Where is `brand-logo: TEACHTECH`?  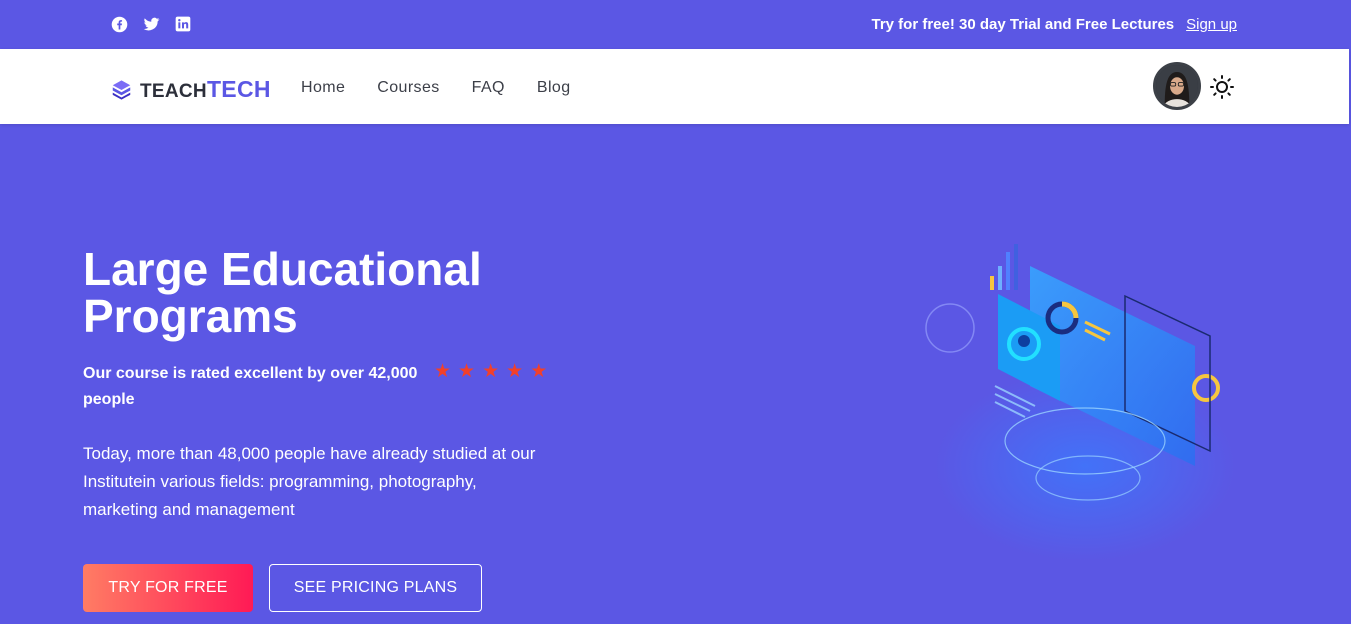 brand-logo: TEACHTECH is located at coordinates (191, 89).